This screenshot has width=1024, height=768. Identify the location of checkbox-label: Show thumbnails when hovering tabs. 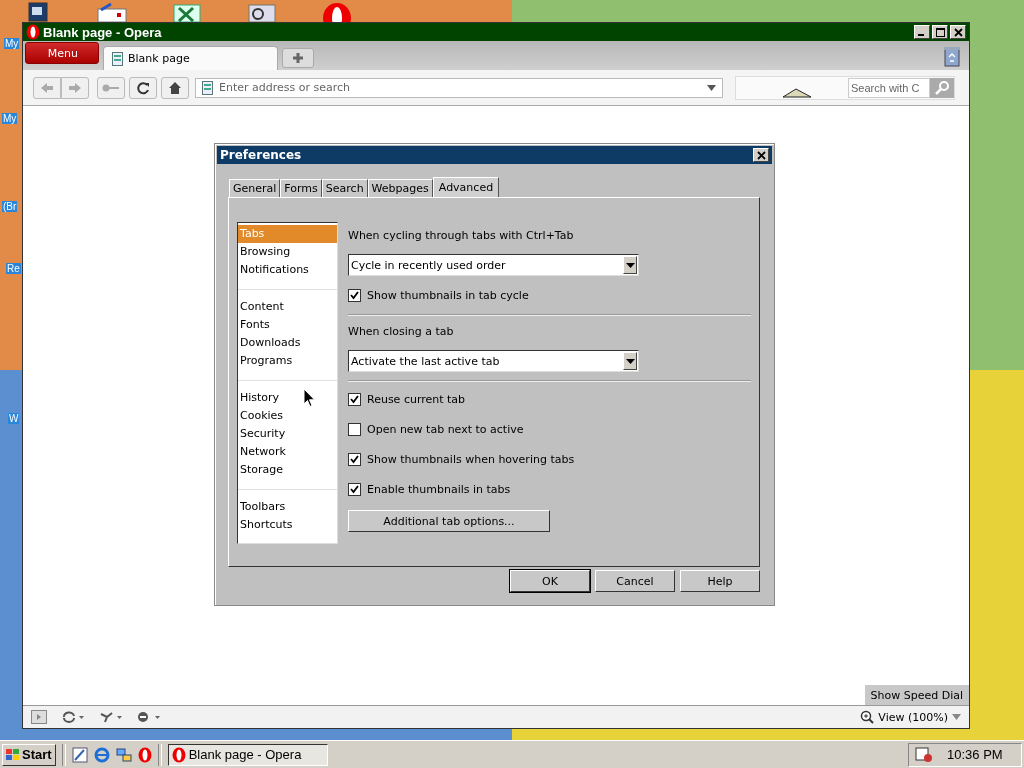
(471, 459).